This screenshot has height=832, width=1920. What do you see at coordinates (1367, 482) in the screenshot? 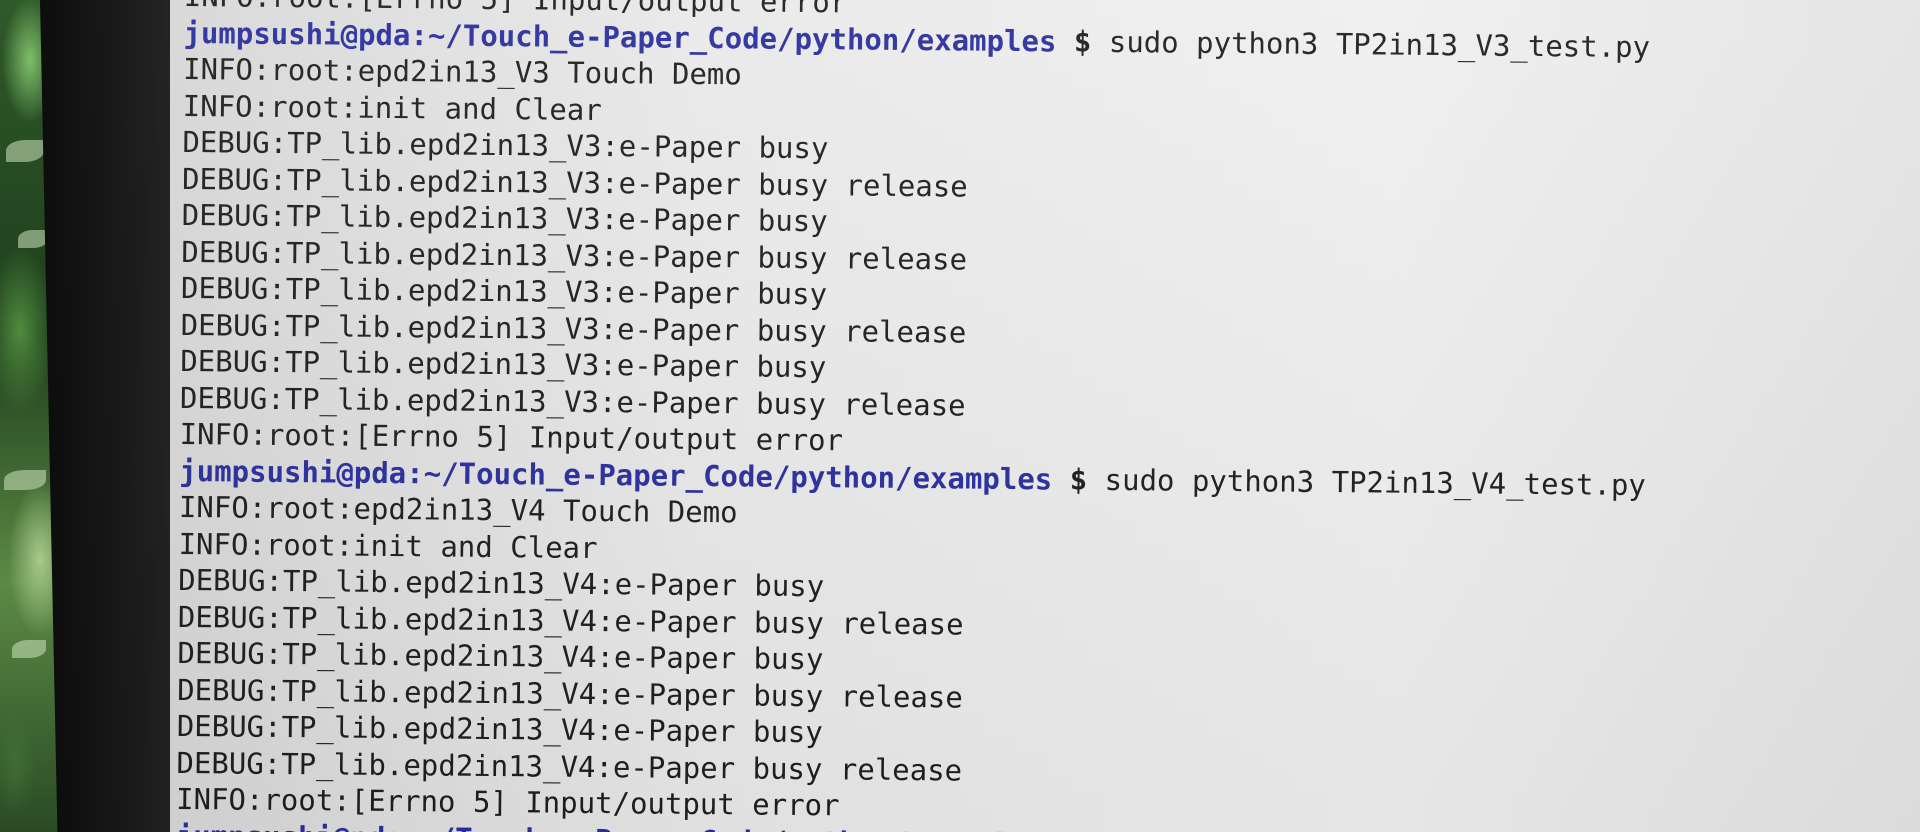
I see `command-text: sudo python3 TP2in13_V4_test.py` at bounding box center [1367, 482].